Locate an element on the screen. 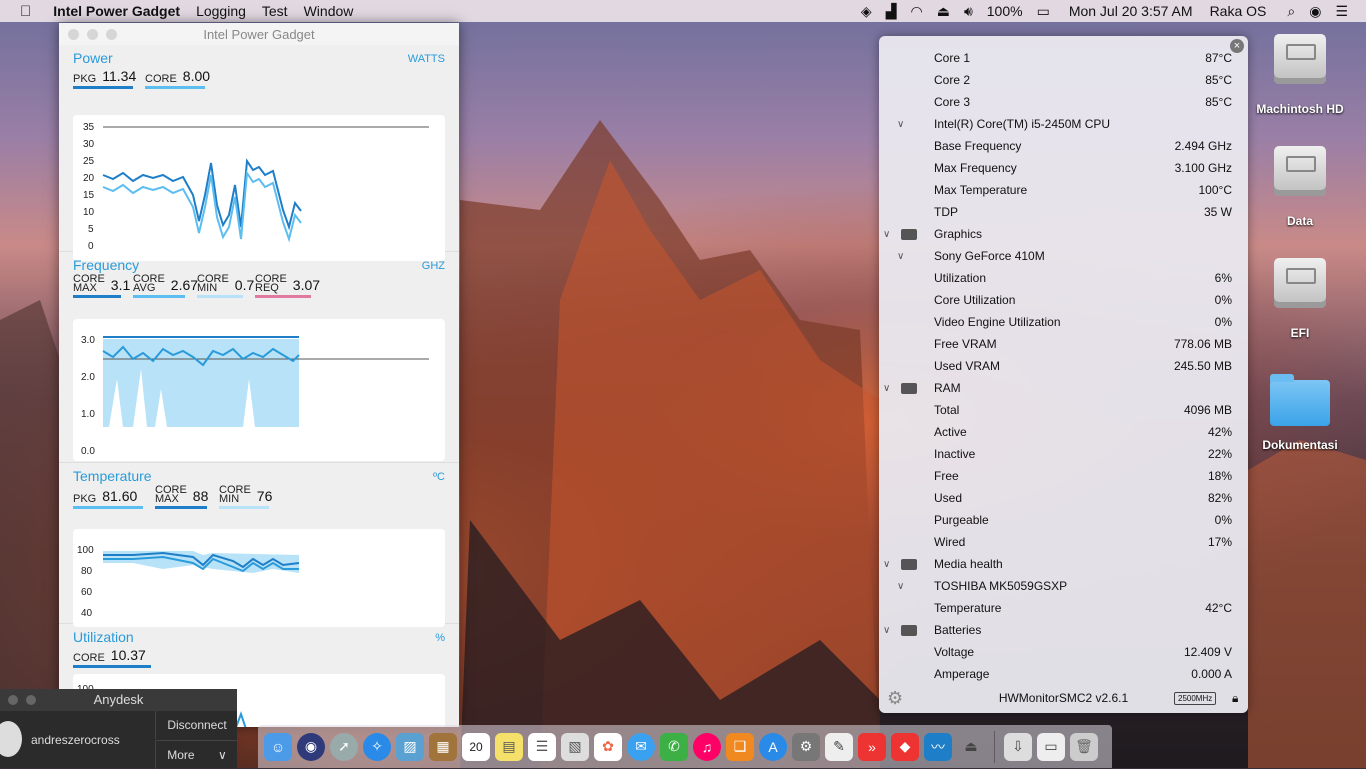  desktop-icon-machintosh-hd: Machintosh HD is located at coordinates (1300, 75).